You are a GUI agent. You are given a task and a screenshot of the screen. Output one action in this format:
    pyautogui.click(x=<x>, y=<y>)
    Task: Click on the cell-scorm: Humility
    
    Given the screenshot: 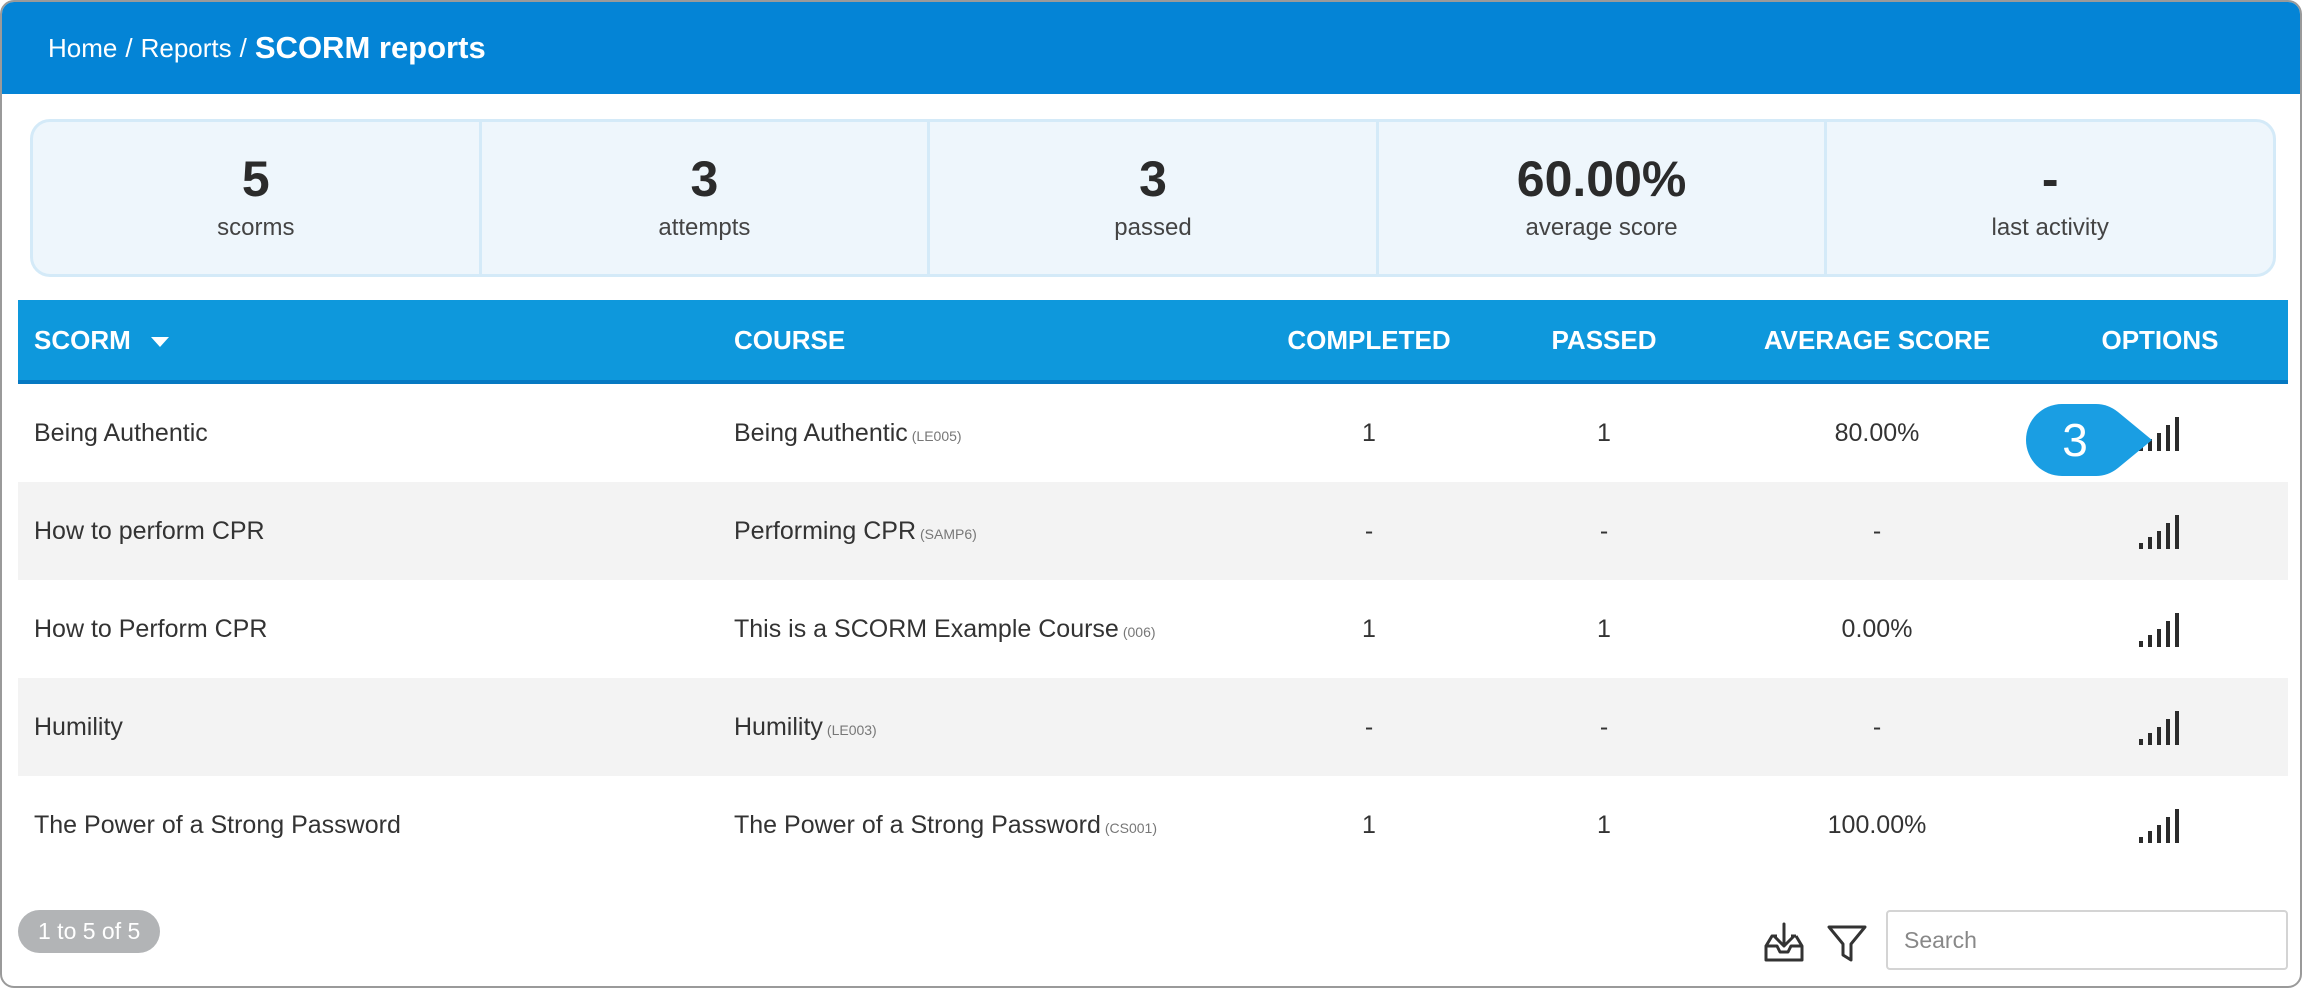 What is the action you would take?
    pyautogui.click(x=78, y=726)
    